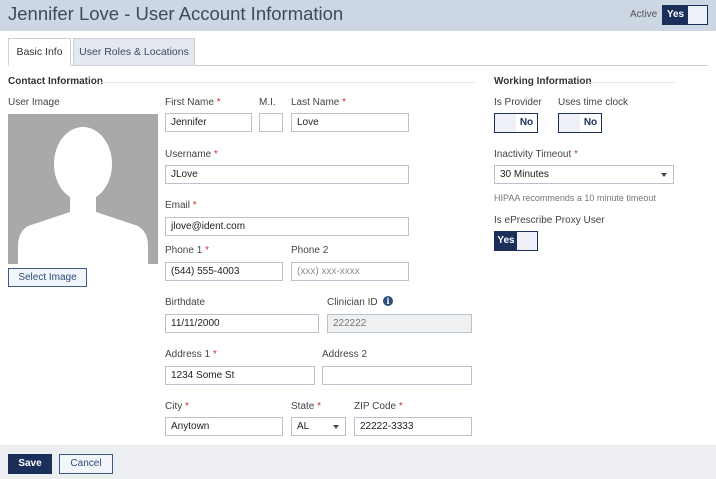  Describe the element at coordinates (224, 271) in the screenshot. I see `phone1-input: (544) 555-4003` at that location.